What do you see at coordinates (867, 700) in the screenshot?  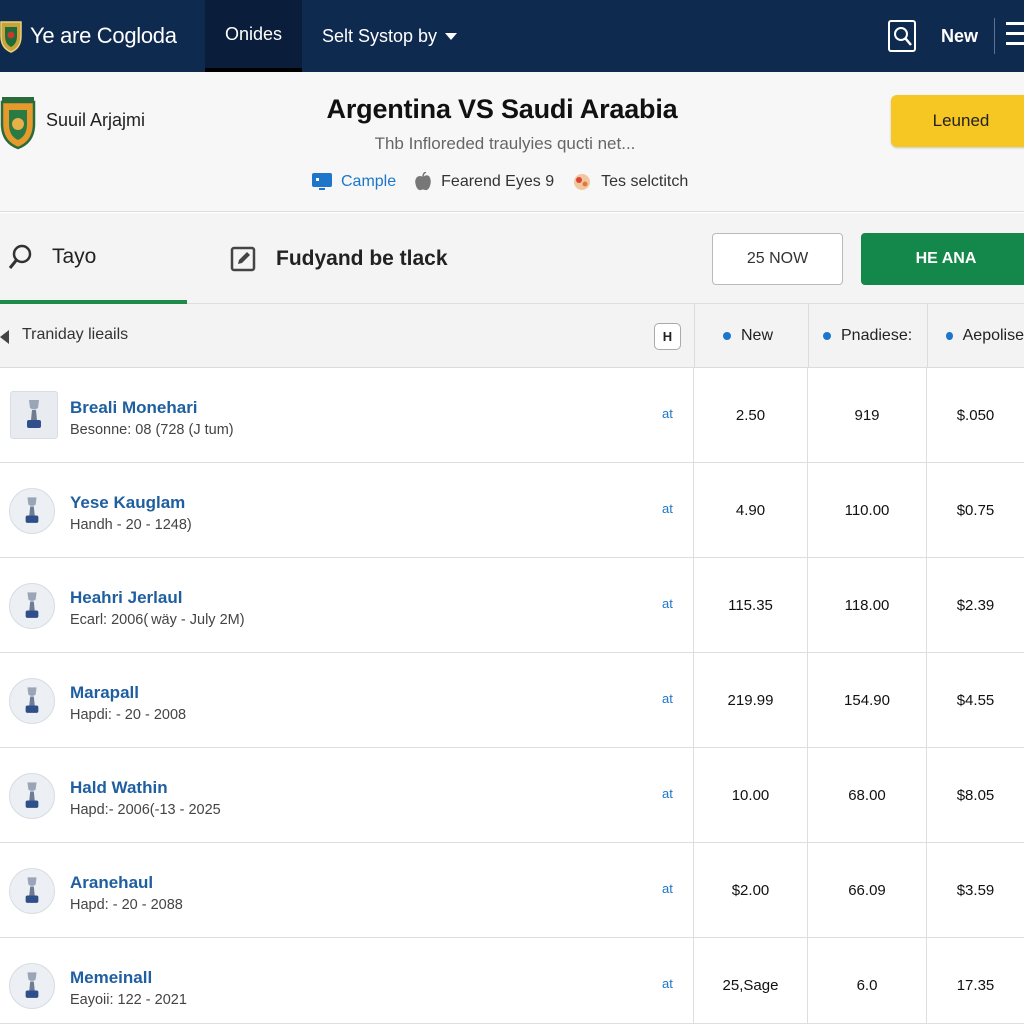 I see `value-pnadiese: 154.90` at bounding box center [867, 700].